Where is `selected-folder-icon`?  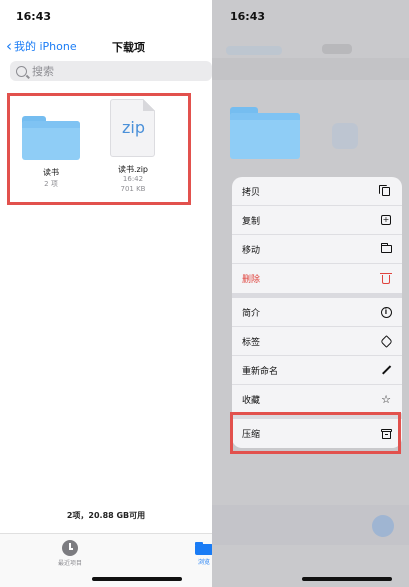
selected-folder-icon is located at coordinates (265, 133).